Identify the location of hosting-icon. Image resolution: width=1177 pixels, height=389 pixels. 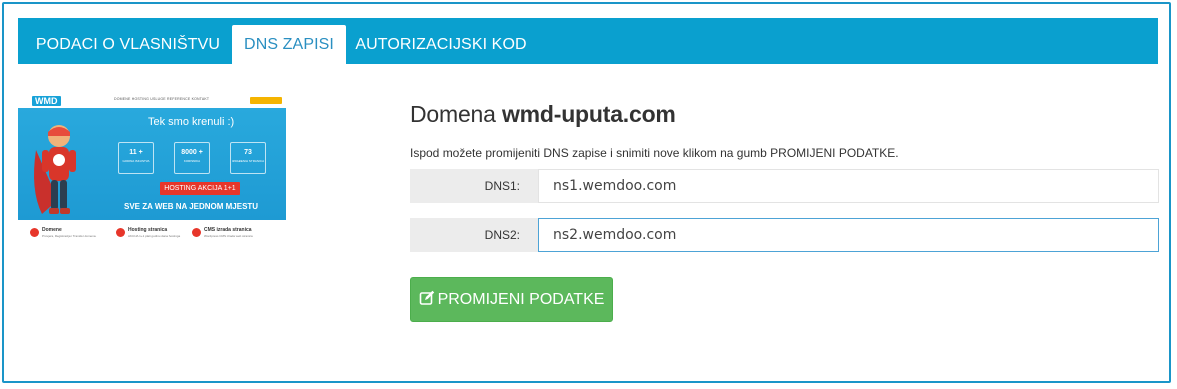
(120, 232).